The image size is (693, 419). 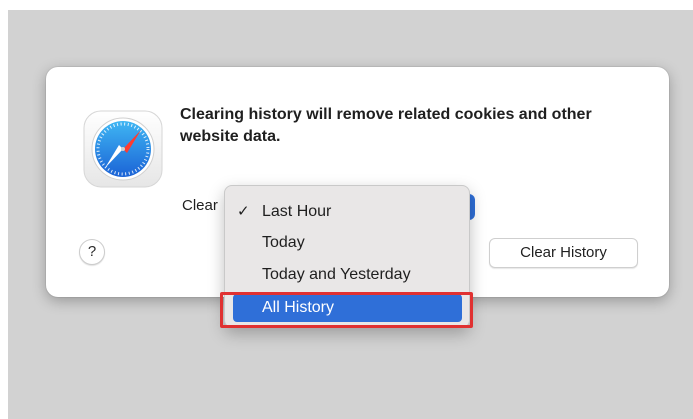 What do you see at coordinates (283, 242) in the screenshot?
I see `menu-item-label: Today` at bounding box center [283, 242].